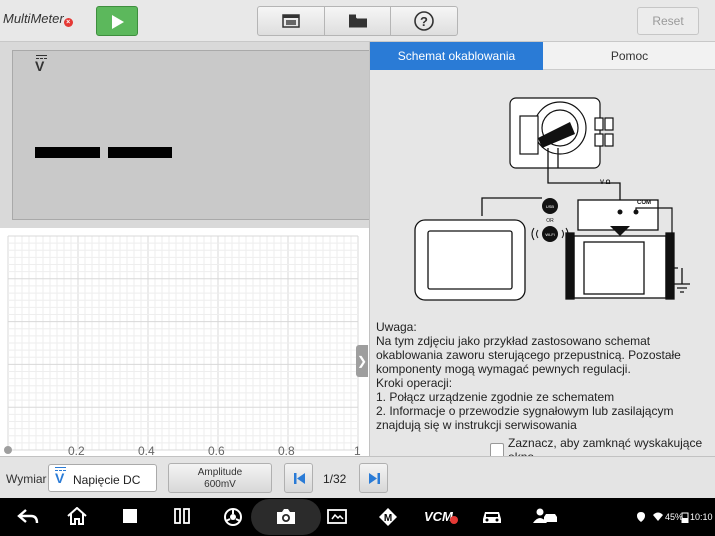  Describe the element at coordinates (456, 56) in the screenshot. I see `tab-wiring-diagram: Schemat okablowania` at that location.